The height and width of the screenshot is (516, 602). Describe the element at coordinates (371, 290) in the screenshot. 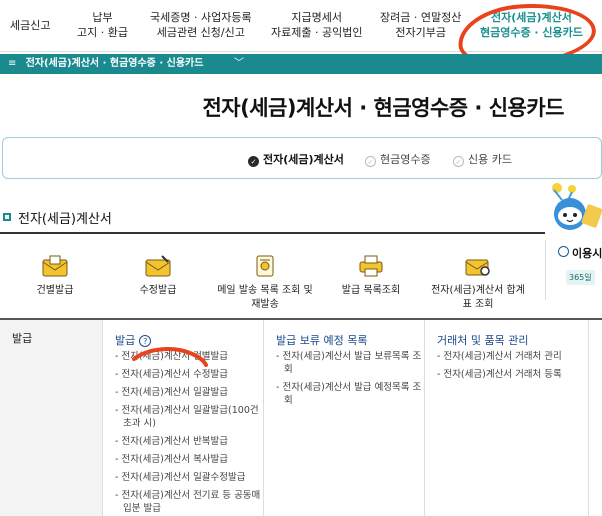

I see `quick-label: 발급 목록조회` at that location.